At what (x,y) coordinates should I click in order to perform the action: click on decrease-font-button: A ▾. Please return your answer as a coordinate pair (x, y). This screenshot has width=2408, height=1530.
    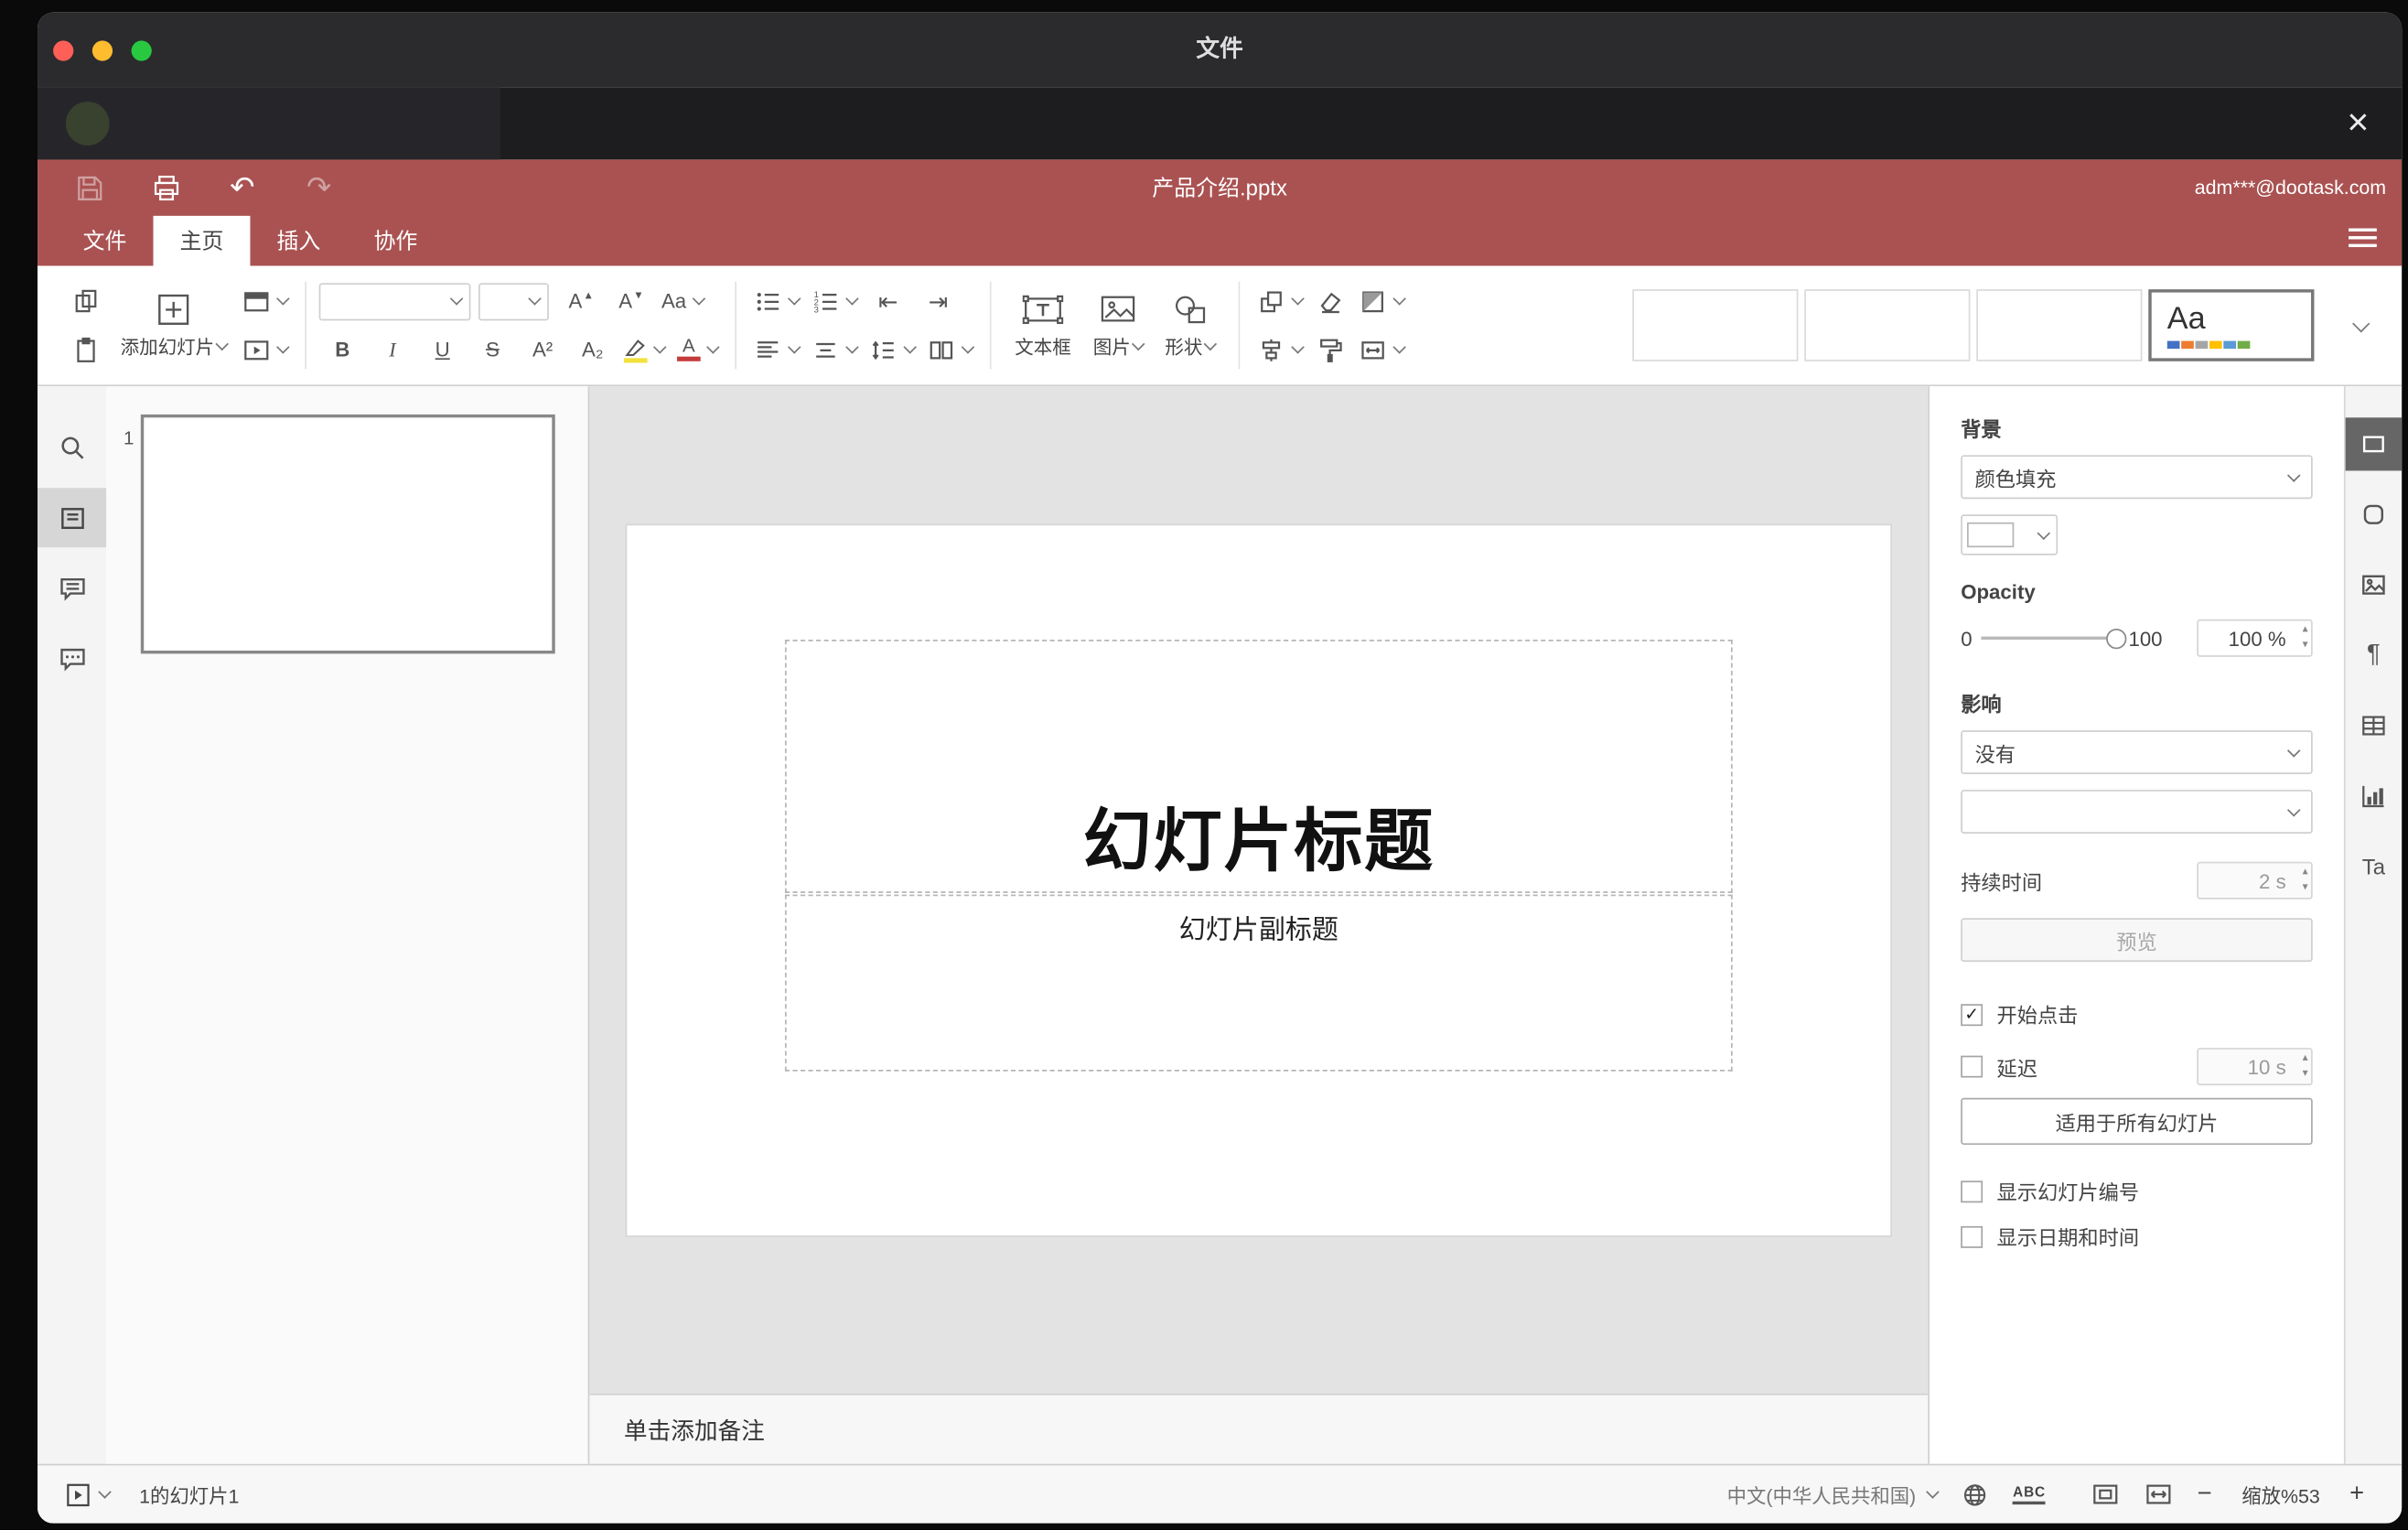
    Looking at the image, I should click on (630, 300).